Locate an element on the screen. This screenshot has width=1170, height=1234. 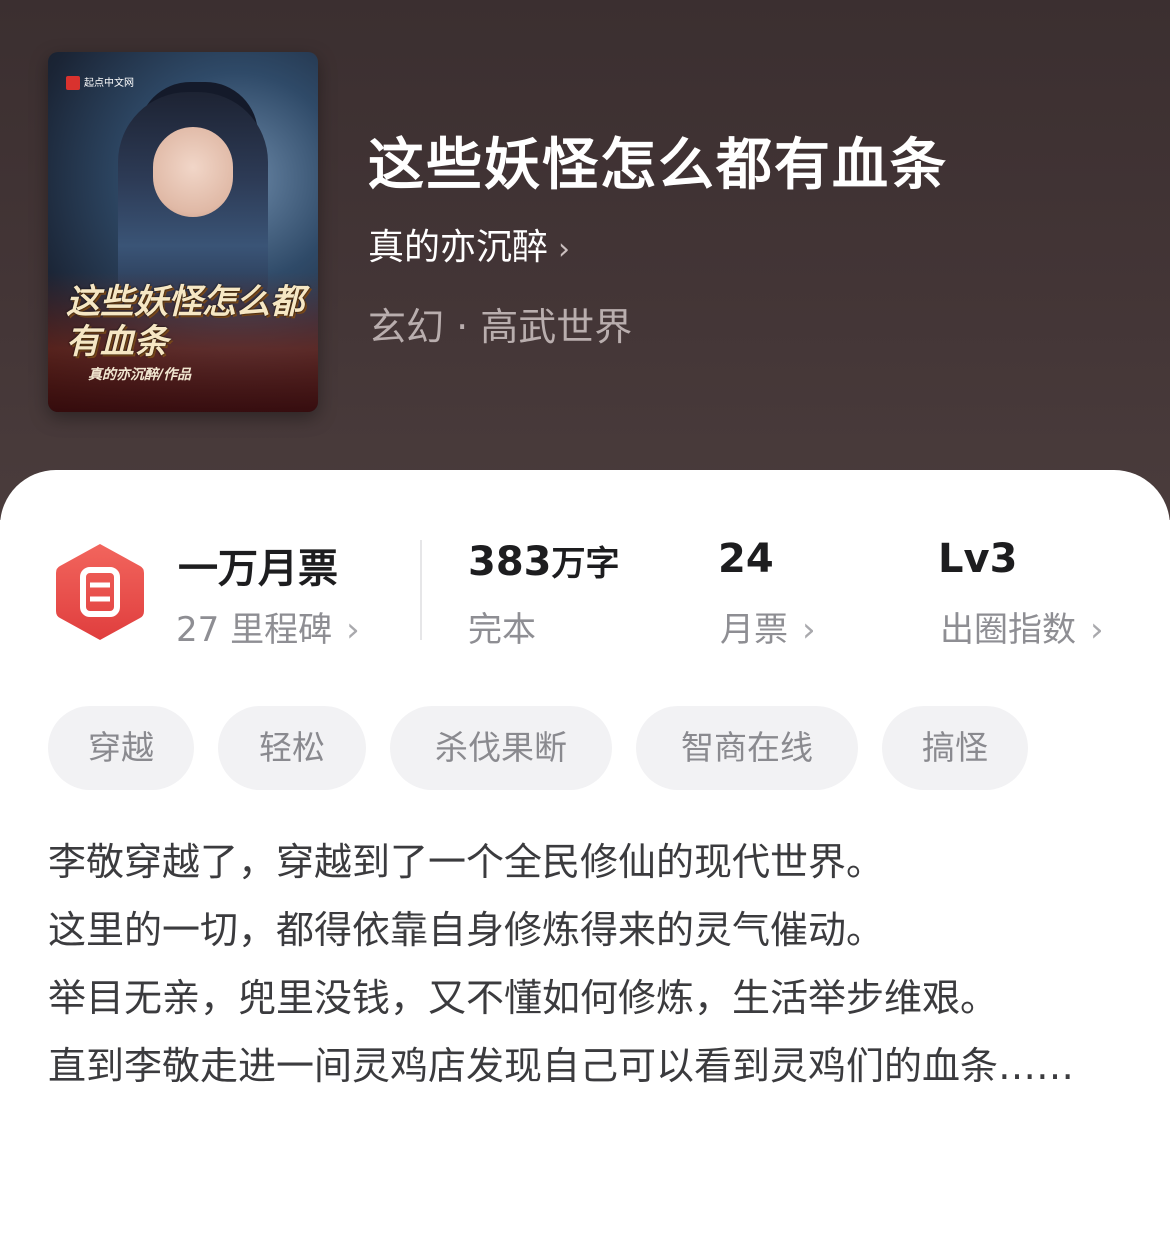
author-name: 真的亦沉醉 is located at coordinates (458, 247).